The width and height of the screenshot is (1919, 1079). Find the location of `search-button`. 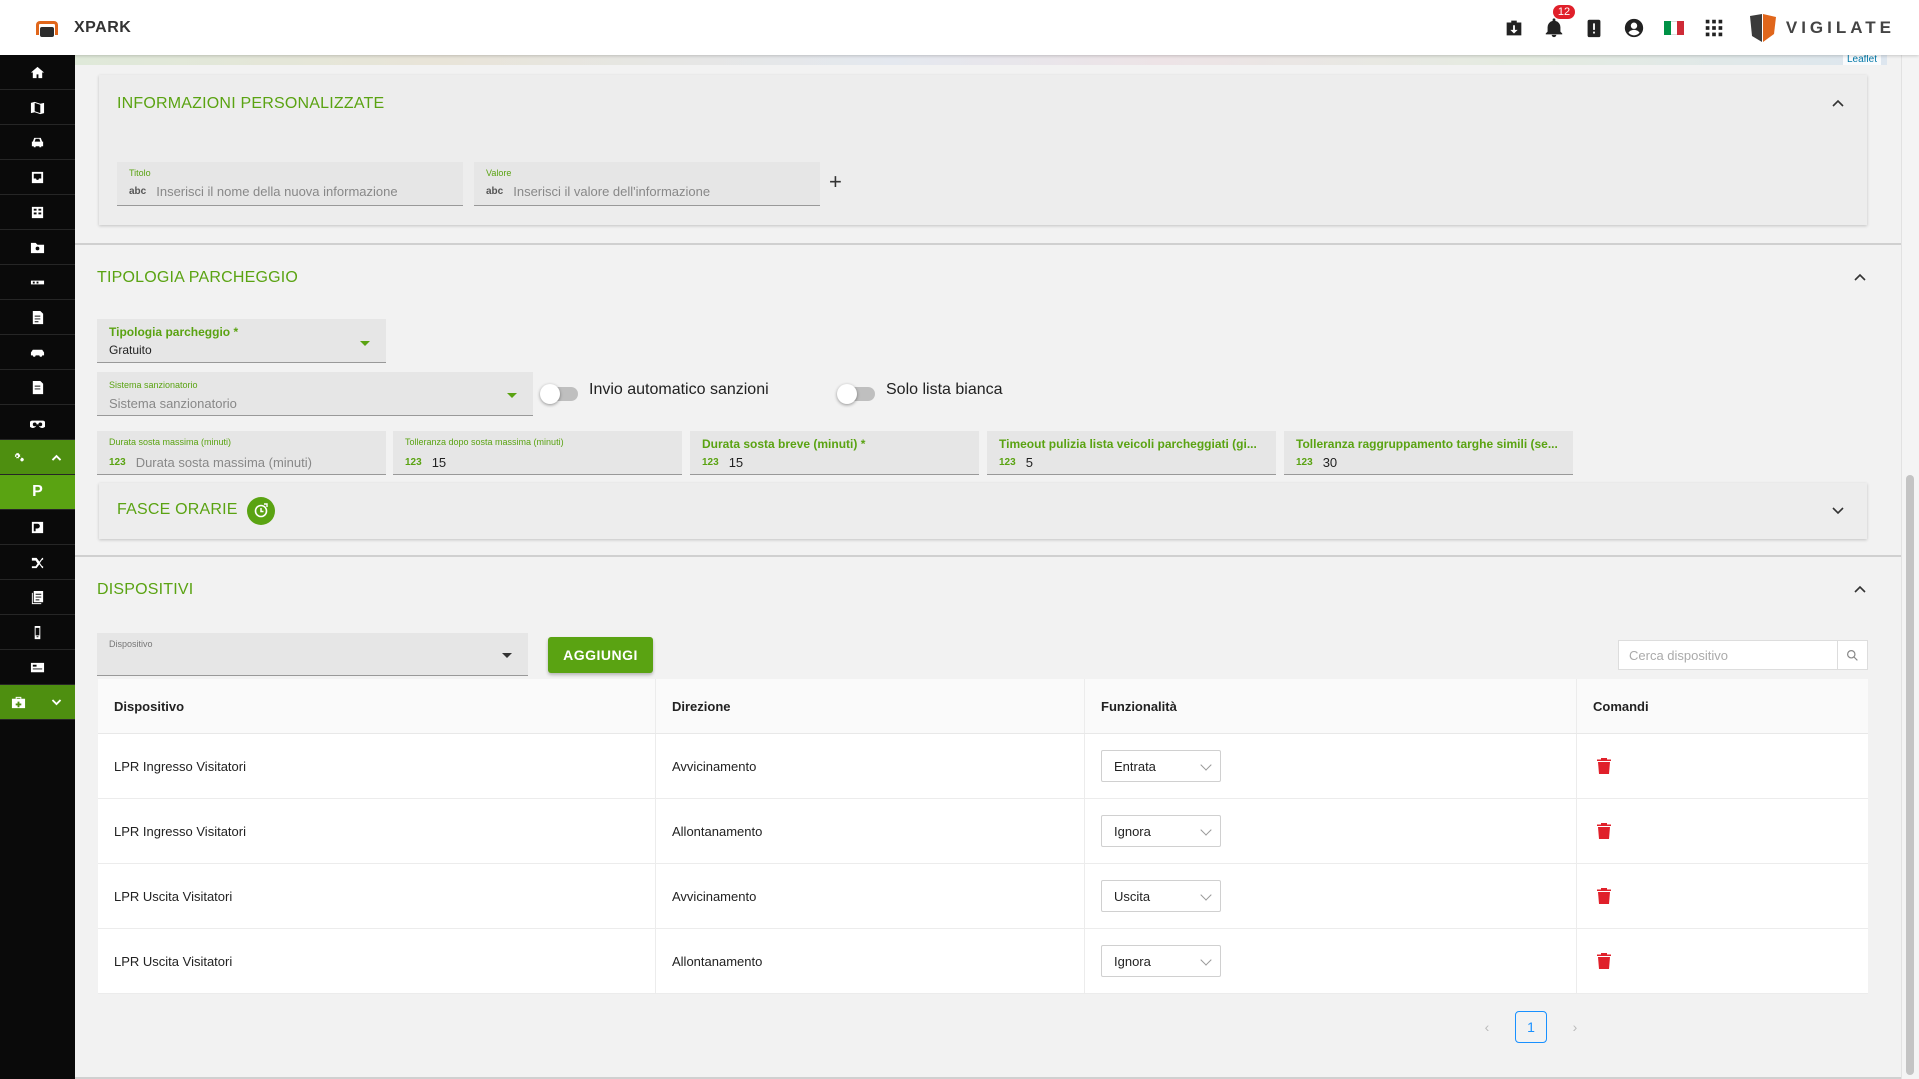

search-button is located at coordinates (1852, 655).